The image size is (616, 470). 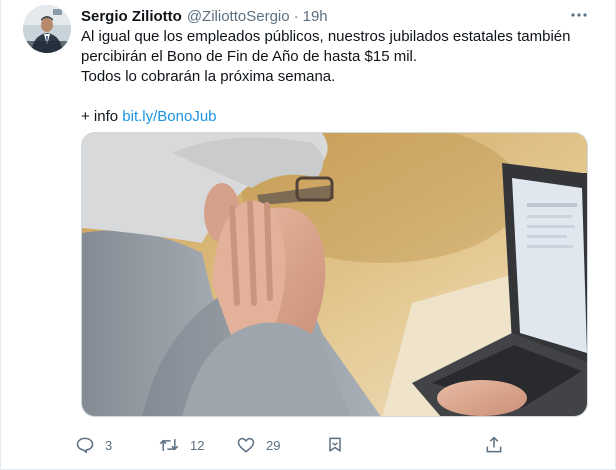 What do you see at coordinates (169, 445) in the screenshot?
I see `retweet-icon` at bounding box center [169, 445].